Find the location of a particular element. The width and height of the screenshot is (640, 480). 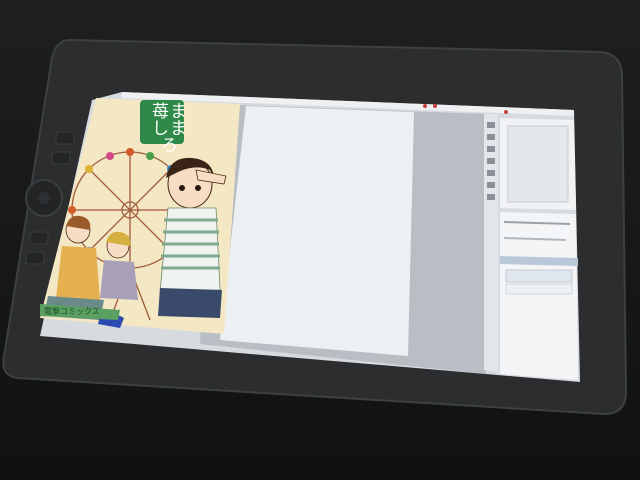

girl-illustration is located at coordinates (192, 237).